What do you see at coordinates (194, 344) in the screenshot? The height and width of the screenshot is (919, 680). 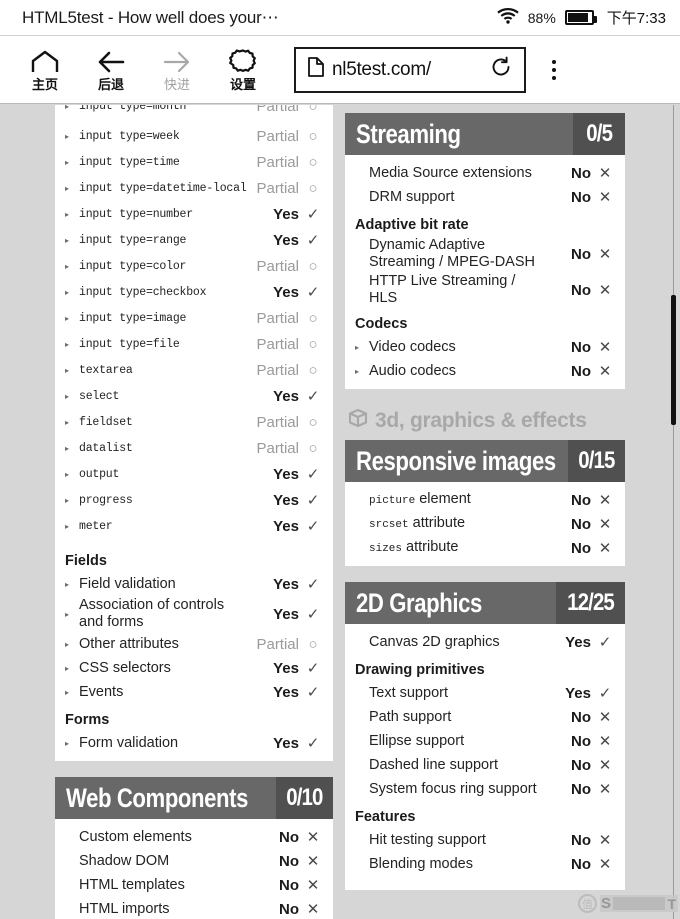 I see `table-row: ▸ input type=file Partial ○` at bounding box center [194, 344].